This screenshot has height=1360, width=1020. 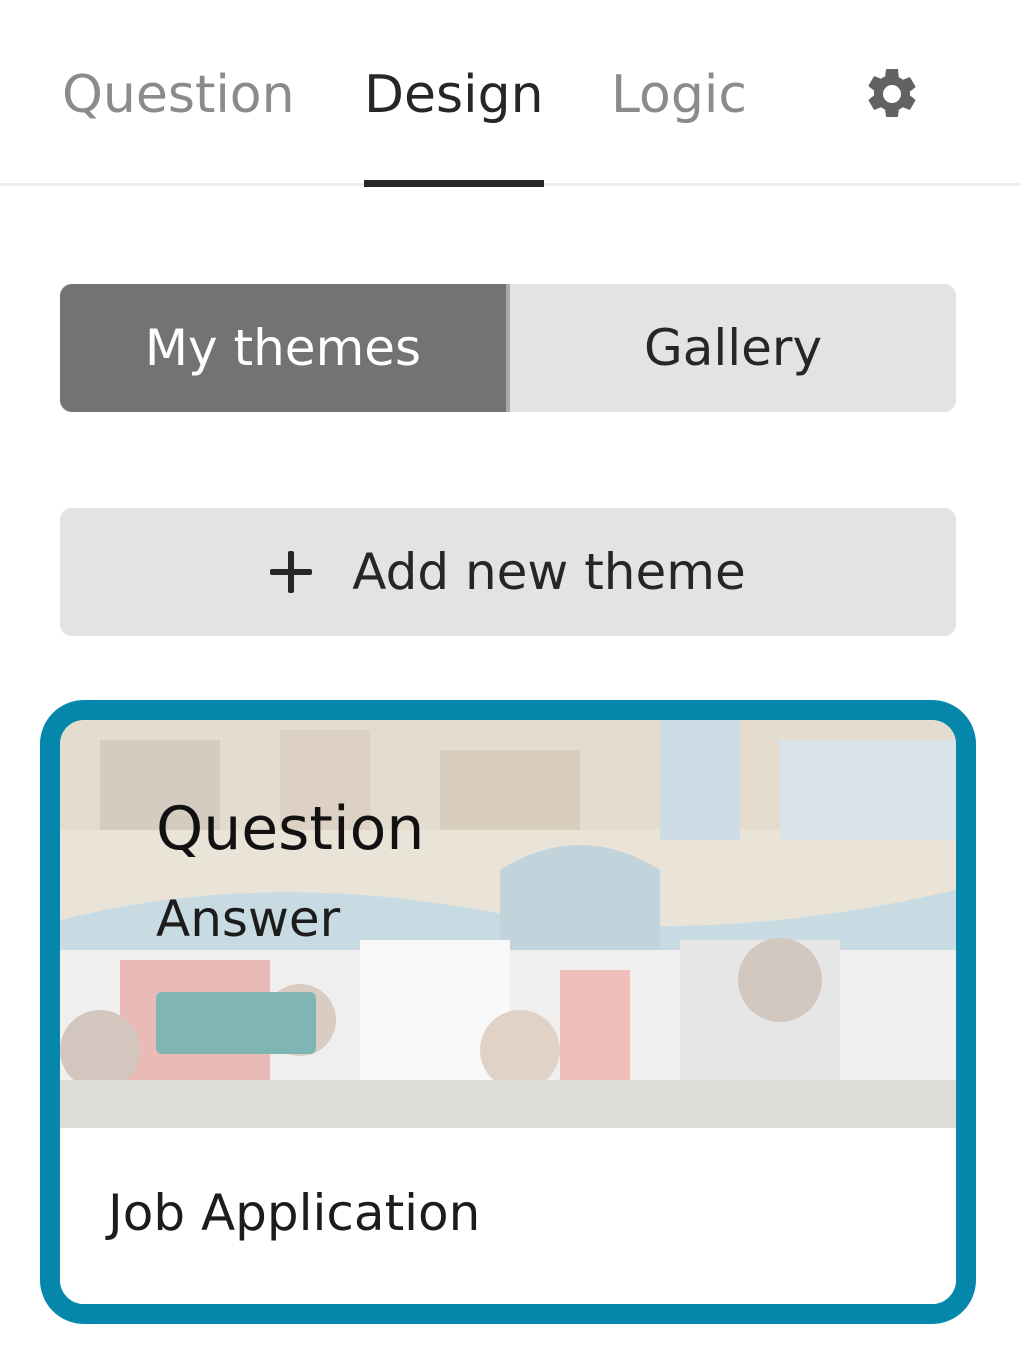 I want to click on tab-question: Question, so click(x=178, y=95).